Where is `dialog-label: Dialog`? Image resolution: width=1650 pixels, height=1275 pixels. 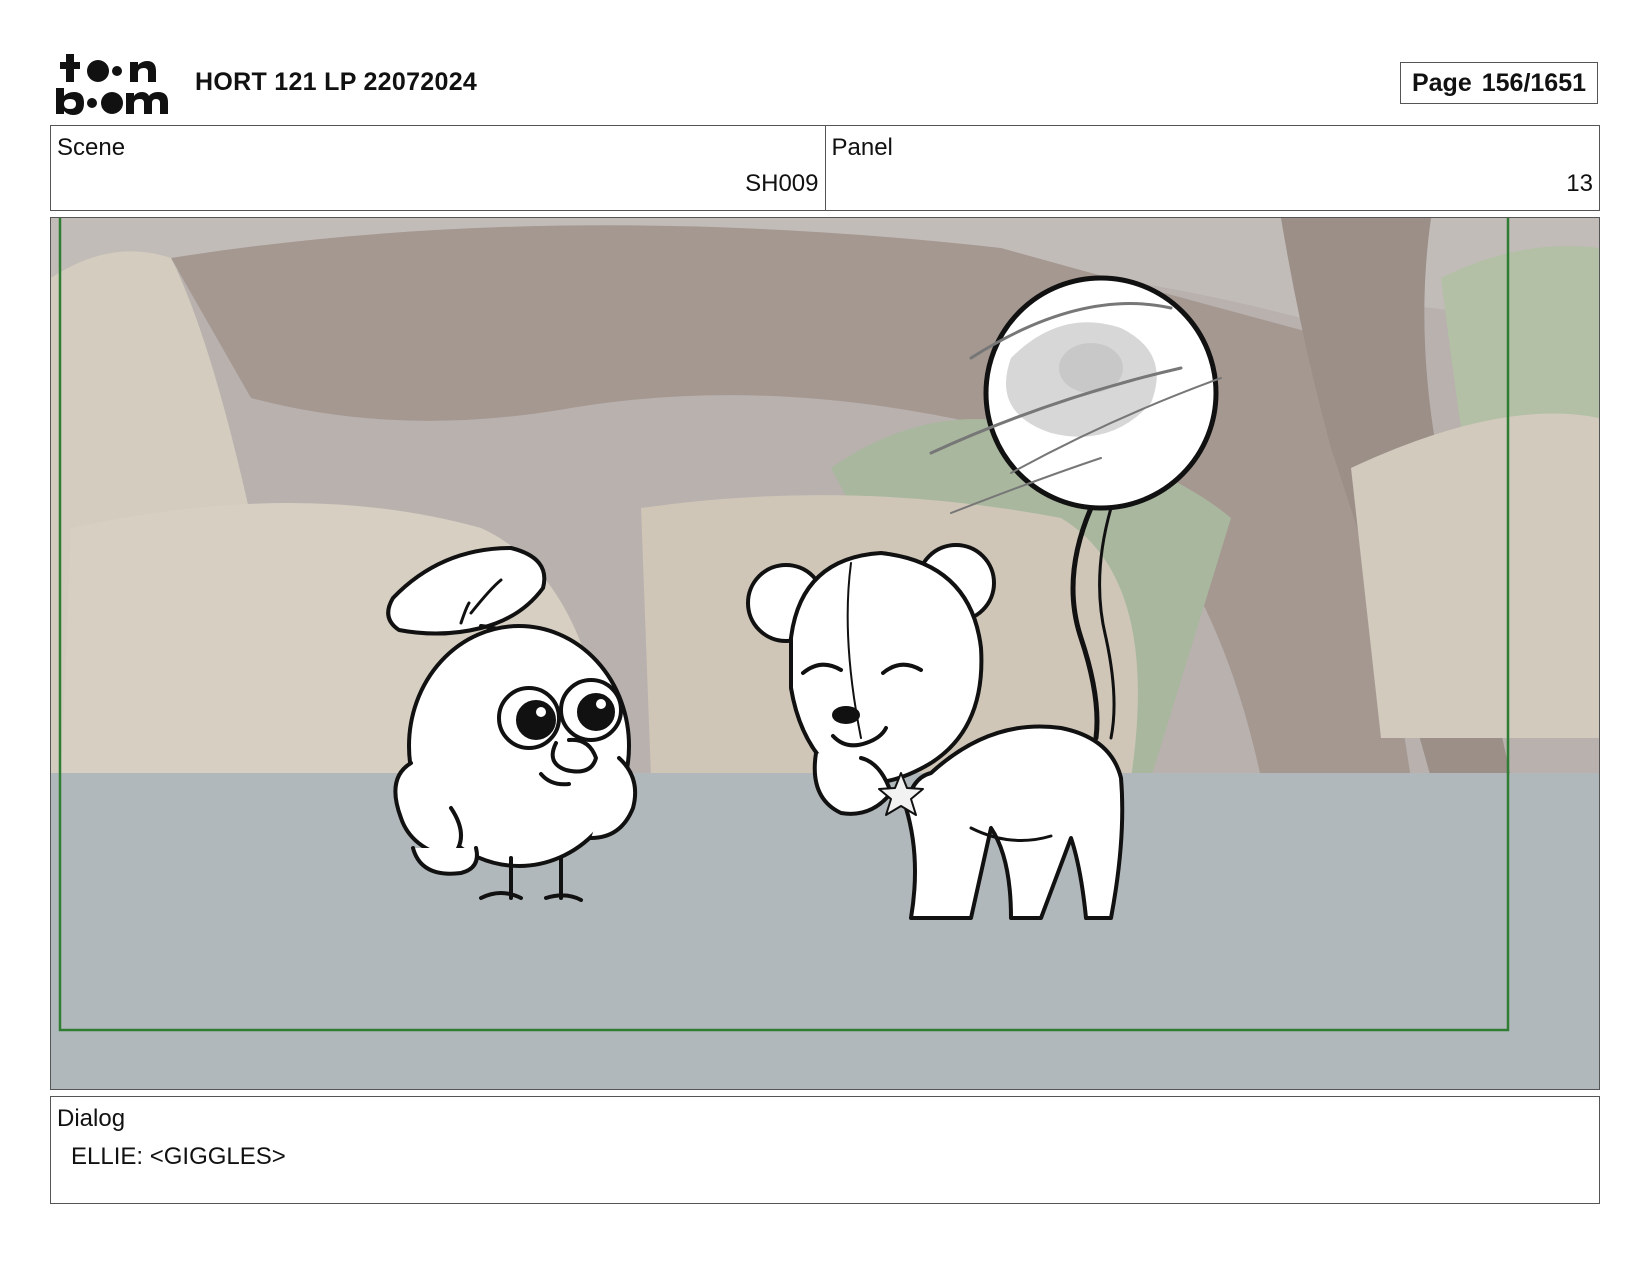
dialog-label: Dialog is located at coordinates (91, 1118).